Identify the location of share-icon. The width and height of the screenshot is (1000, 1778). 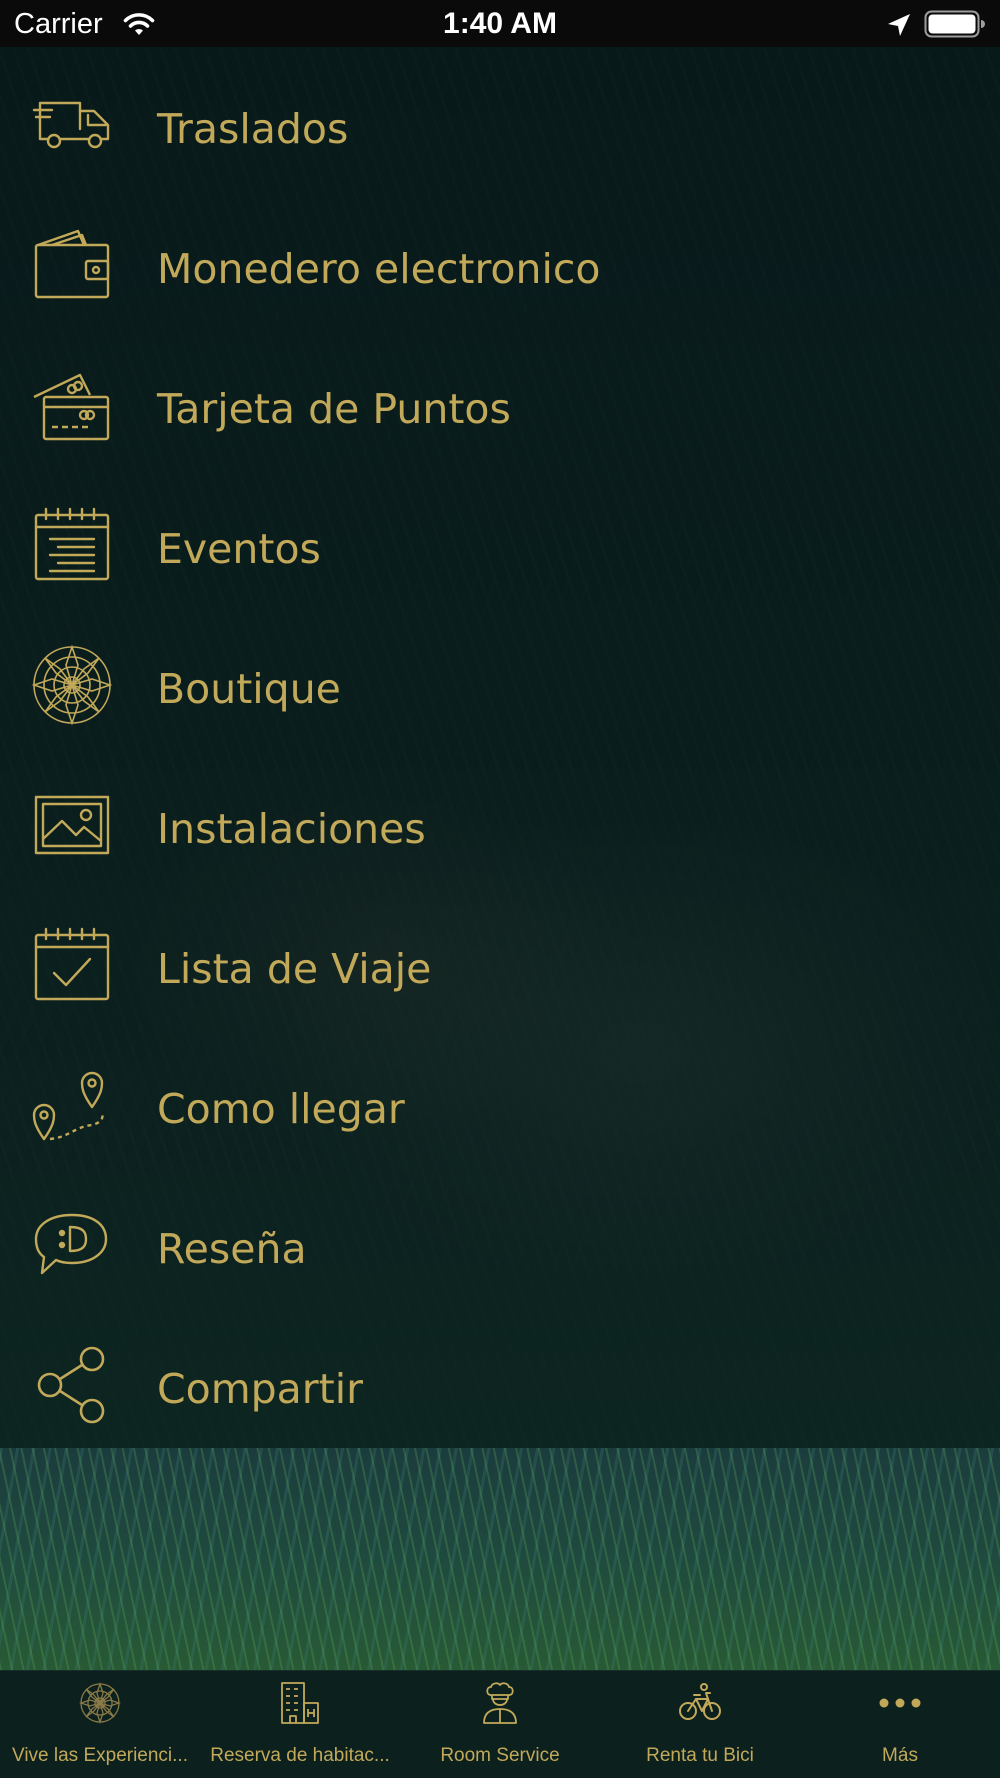
(72, 1385).